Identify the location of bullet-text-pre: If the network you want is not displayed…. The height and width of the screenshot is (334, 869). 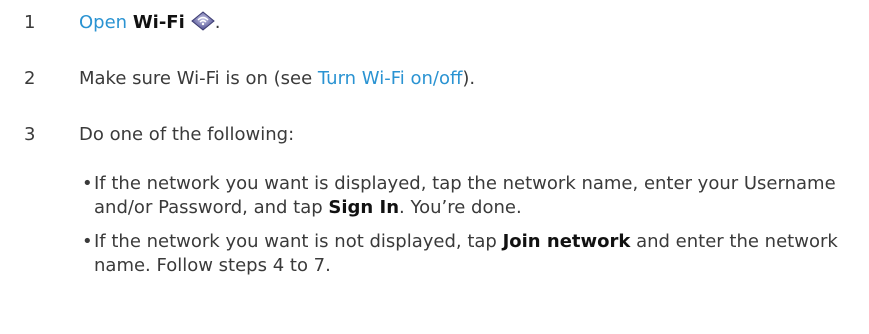
(298, 241).